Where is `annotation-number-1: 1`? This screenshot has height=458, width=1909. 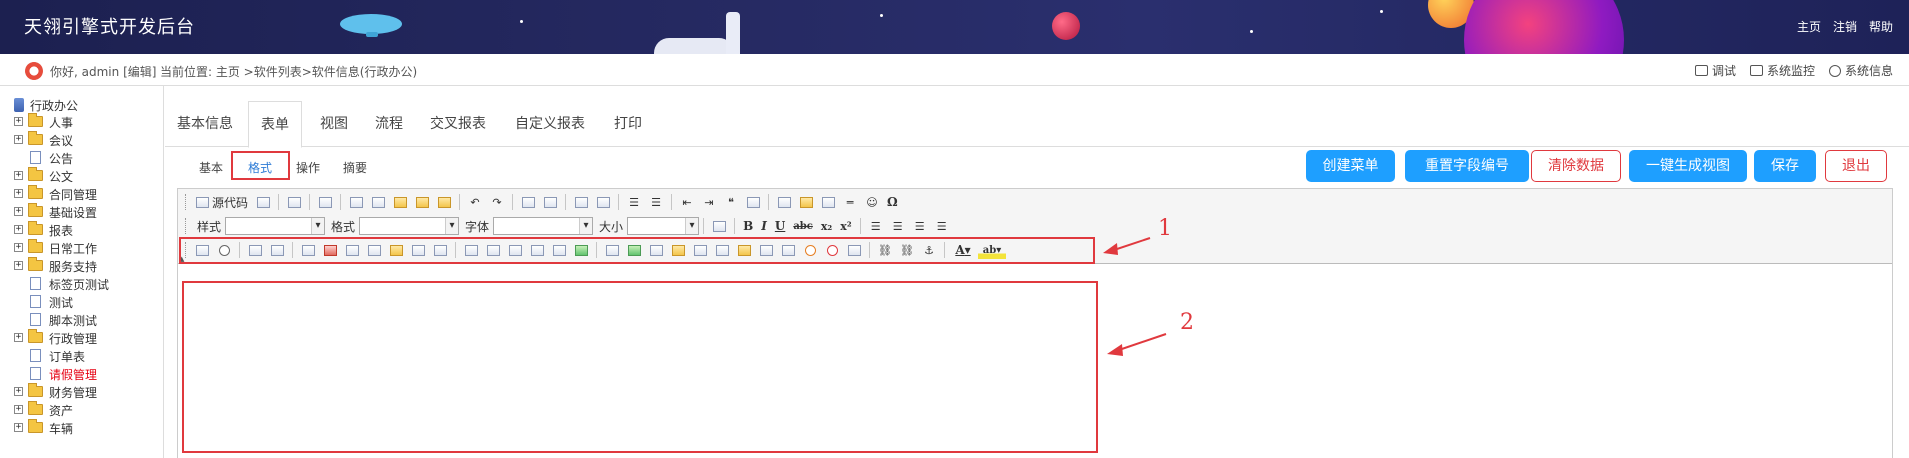
annotation-number-1: 1 is located at coordinates (1165, 228).